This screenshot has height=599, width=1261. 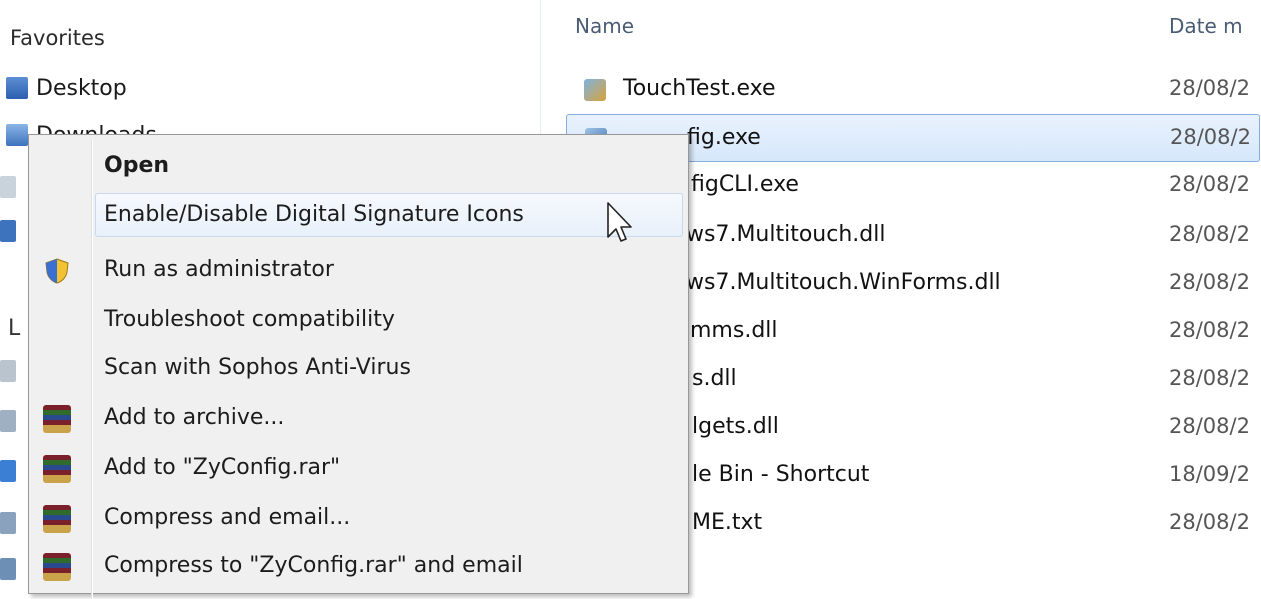 What do you see at coordinates (81, 88) in the screenshot?
I see `nav-item-label: Desktop` at bounding box center [81, 88].